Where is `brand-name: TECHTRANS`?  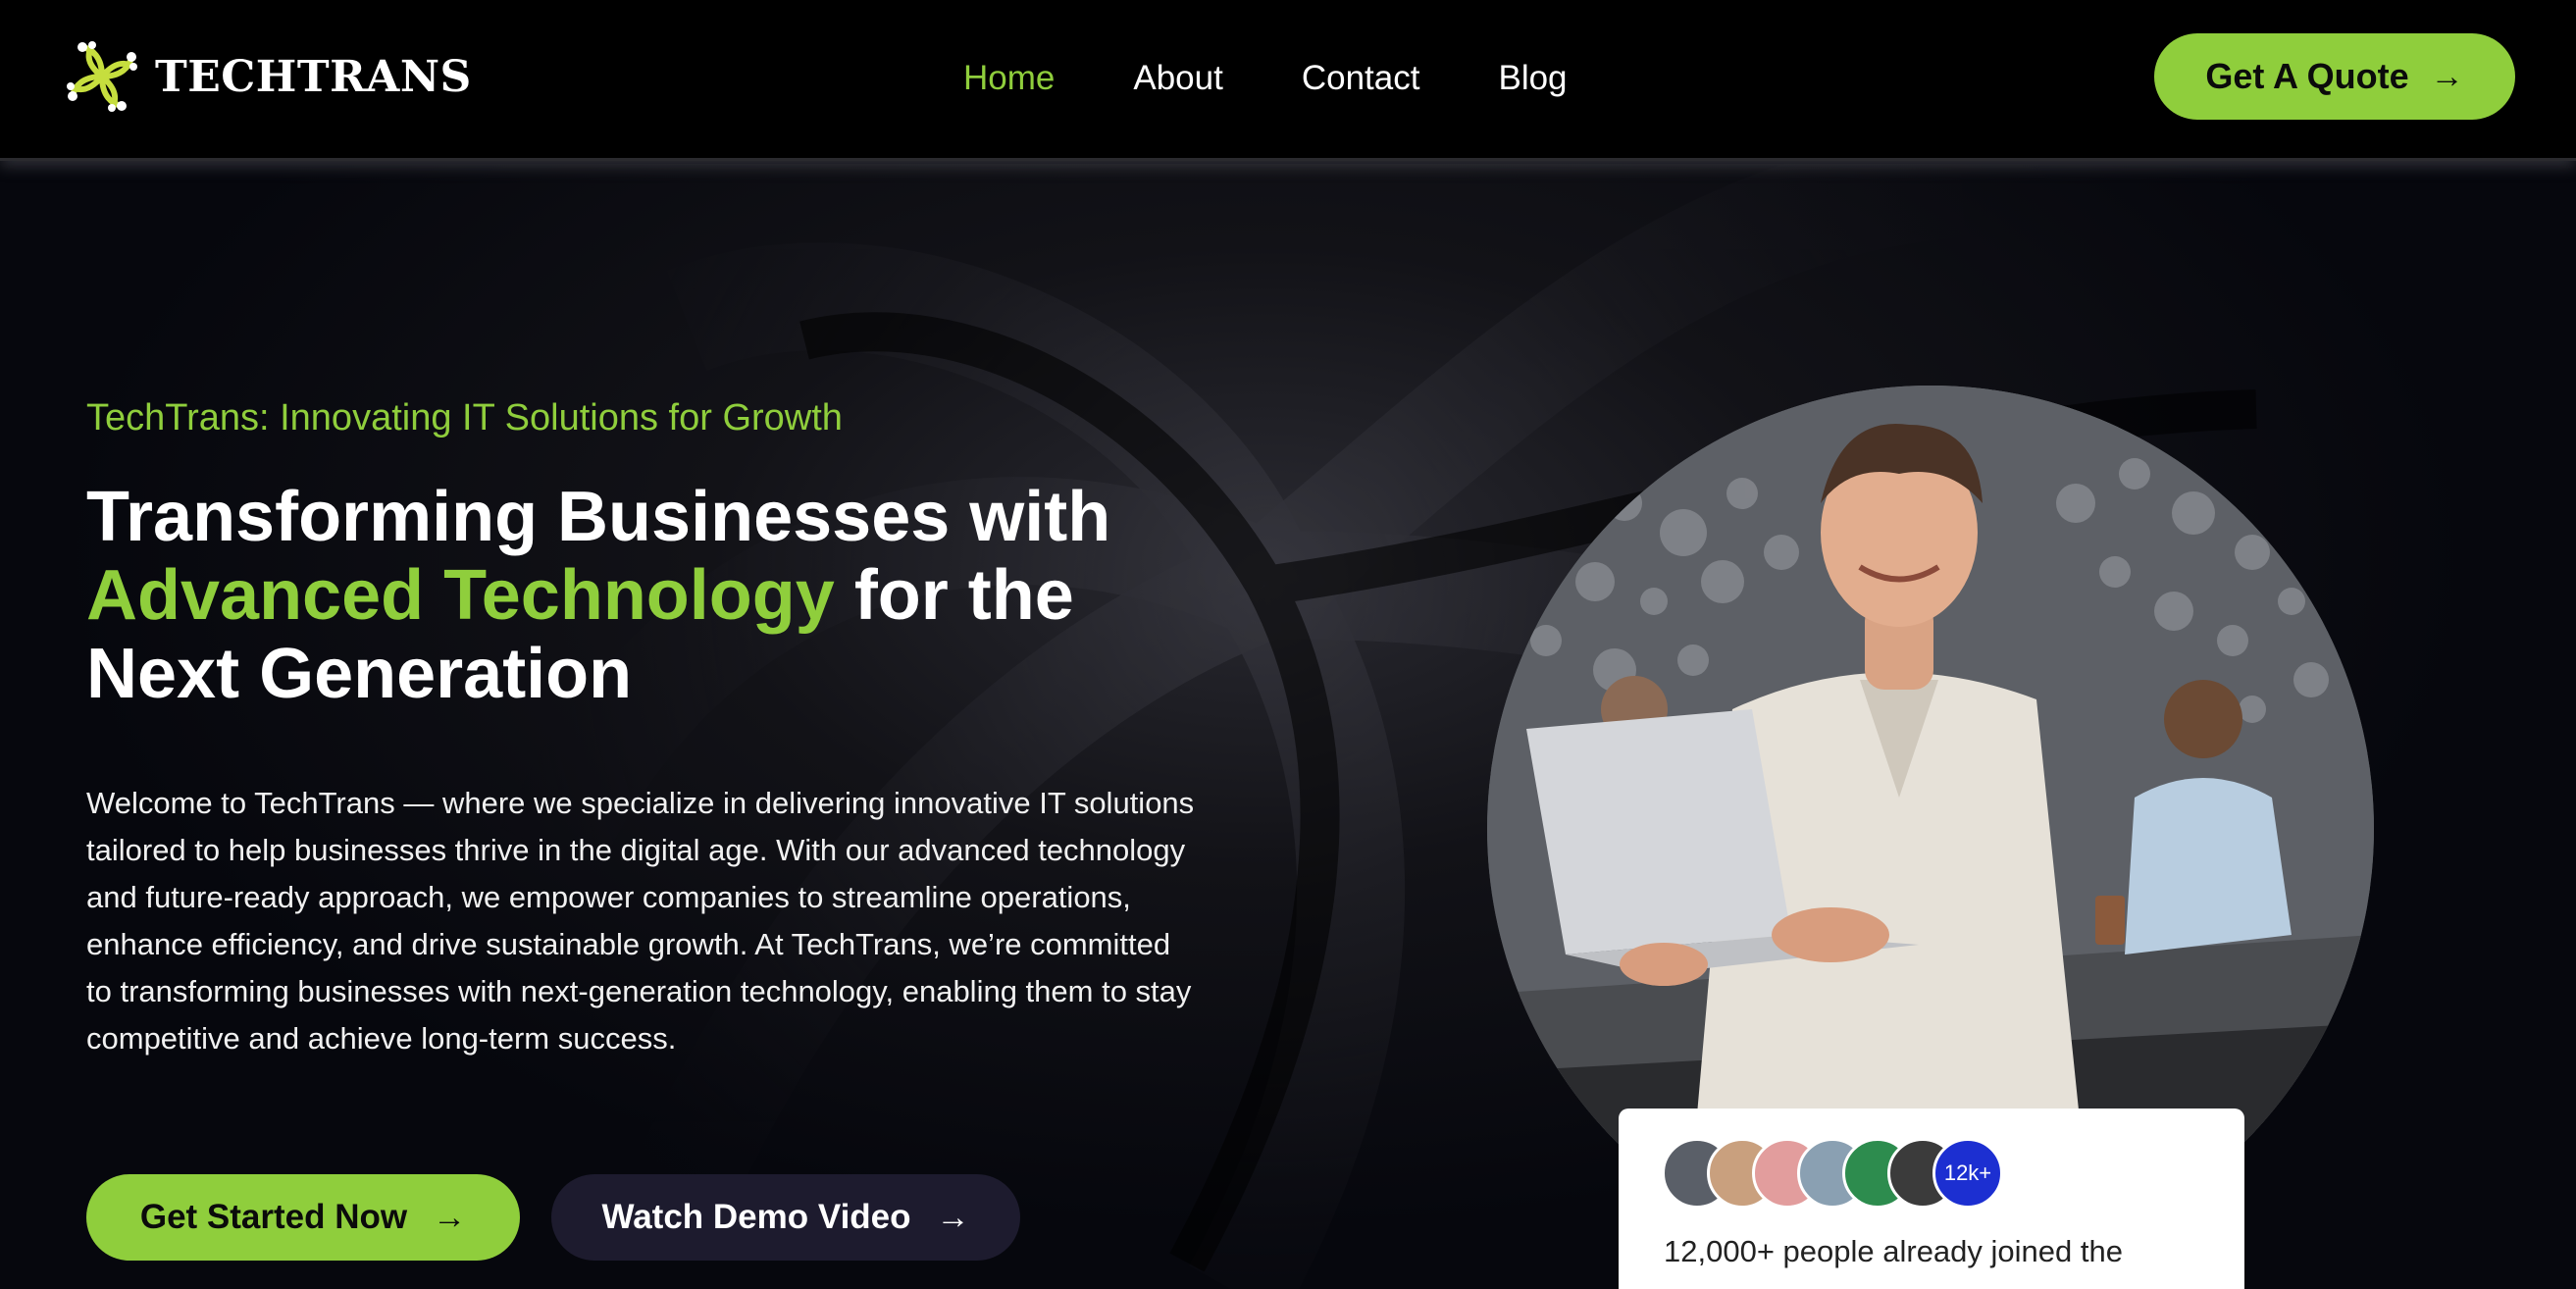
brand-name: TECHTRANS is located at coordinates (313, 76).